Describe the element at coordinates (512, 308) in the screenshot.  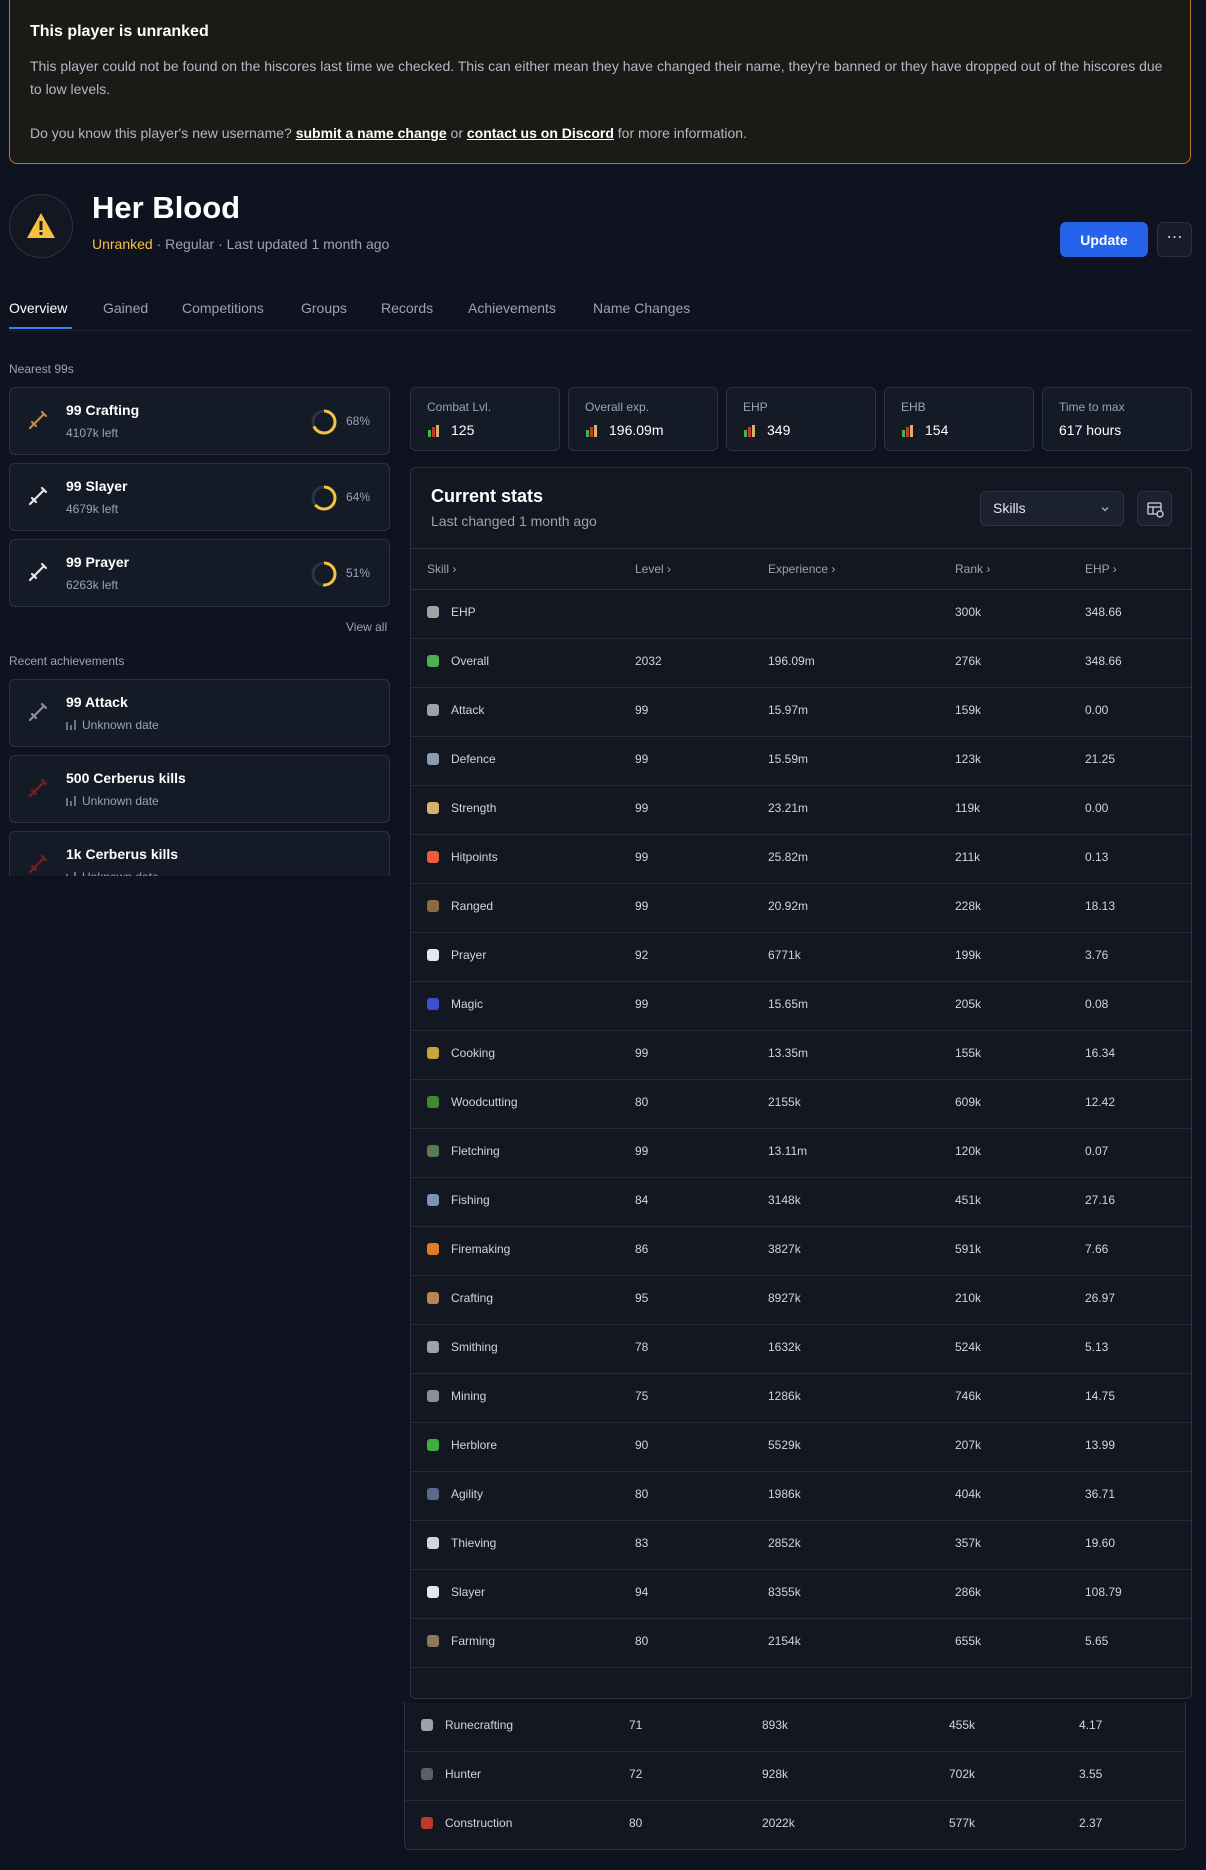
I see `tab-achievements: Achievements` at that location.